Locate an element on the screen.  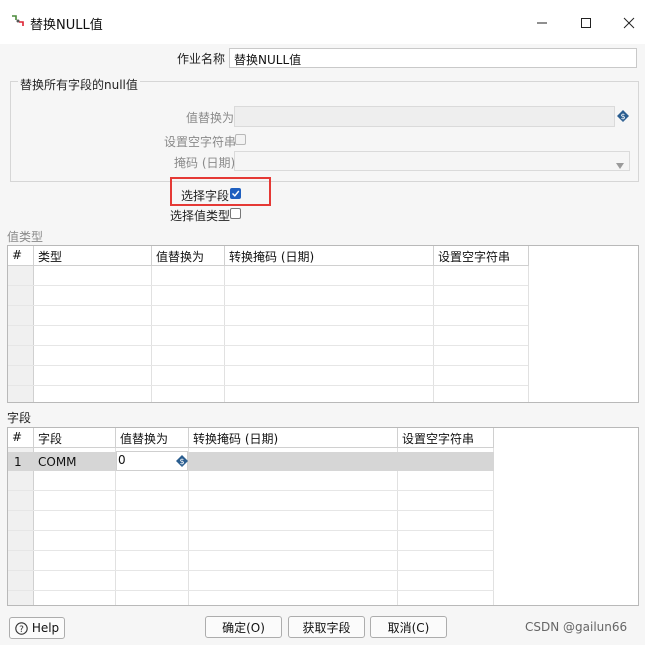
help-icon: ? is located at coordinates (21, 628).